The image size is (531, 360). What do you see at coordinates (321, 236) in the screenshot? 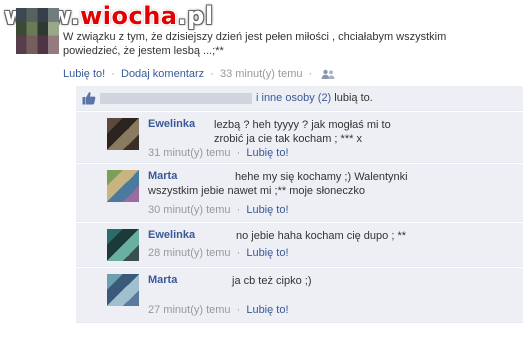
I see `comment-text: no jebie haha kocham cię dupo ; **` at bounding box center [321, 236].